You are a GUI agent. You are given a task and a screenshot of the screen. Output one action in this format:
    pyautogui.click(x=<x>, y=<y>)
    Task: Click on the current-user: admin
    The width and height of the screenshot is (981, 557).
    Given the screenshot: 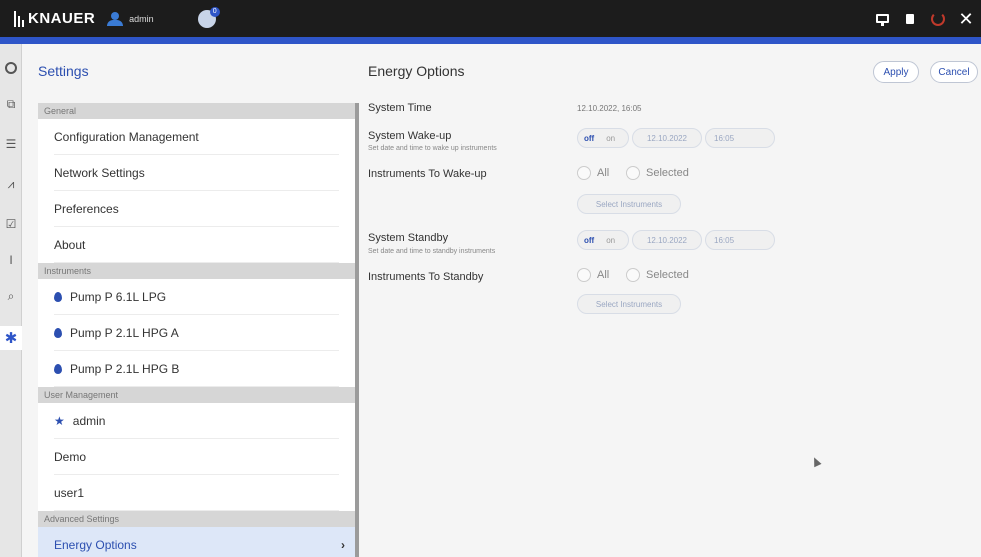 What is the action you would take?
    pyautogui.click(x=130, y=18)
    